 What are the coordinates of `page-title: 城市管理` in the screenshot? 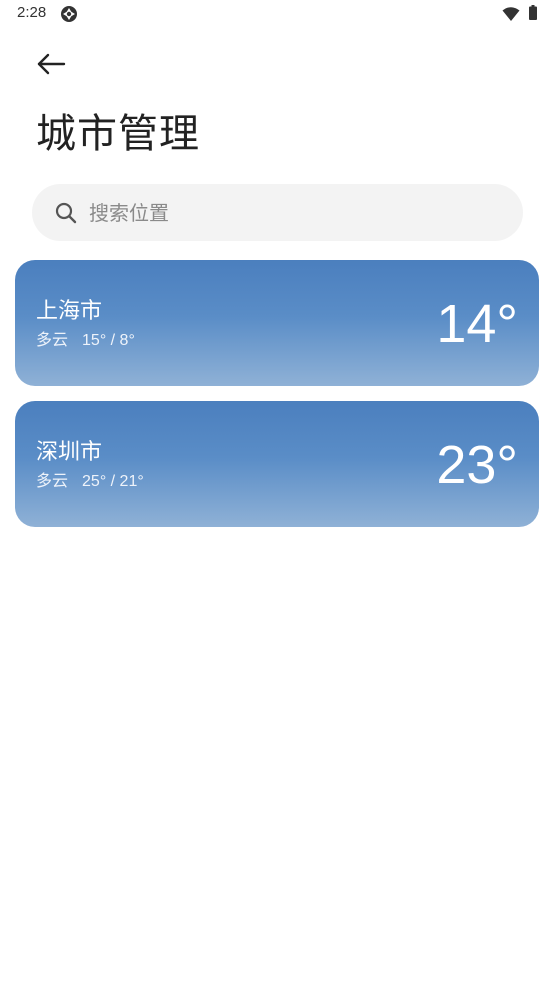 It's located at (118, 134).